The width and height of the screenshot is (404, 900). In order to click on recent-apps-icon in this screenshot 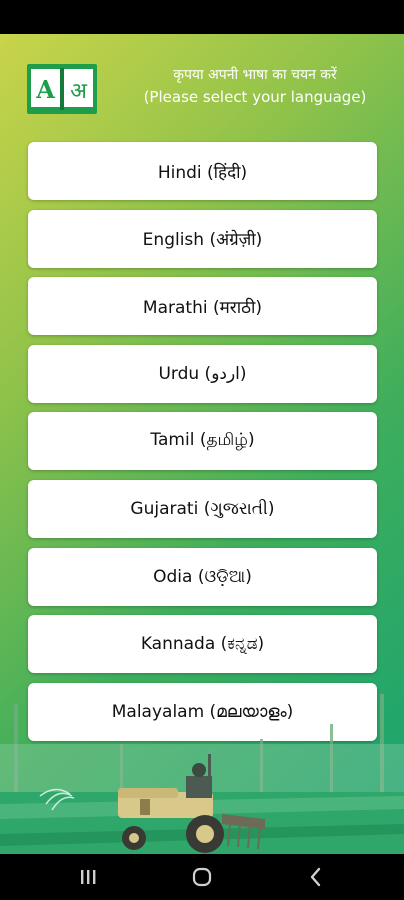, I will do `click(88, 877)`.